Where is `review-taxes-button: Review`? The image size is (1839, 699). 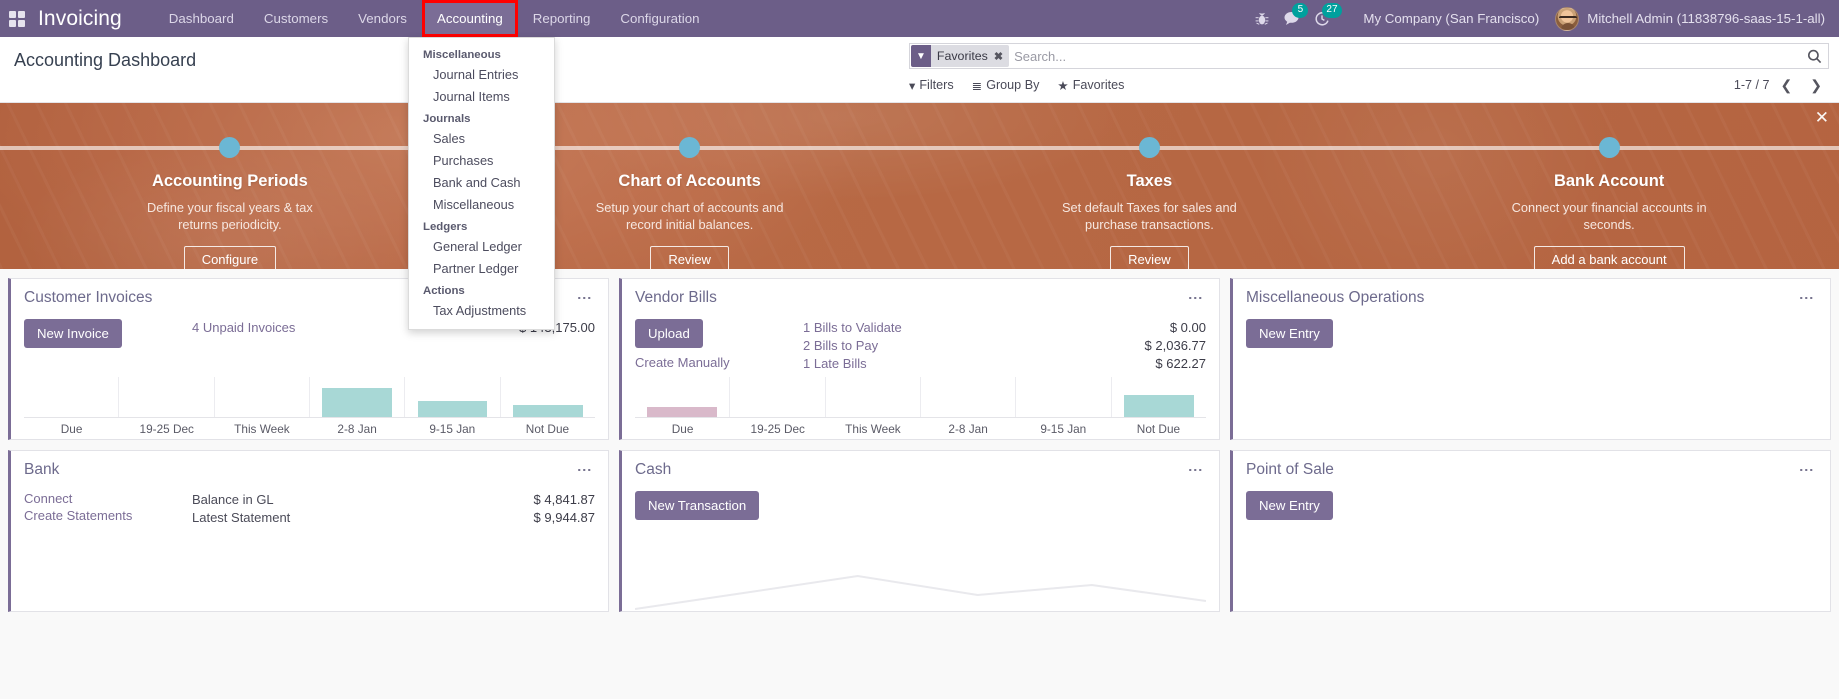
review-taxes-button: Review is located at coordinates (1149, 257).